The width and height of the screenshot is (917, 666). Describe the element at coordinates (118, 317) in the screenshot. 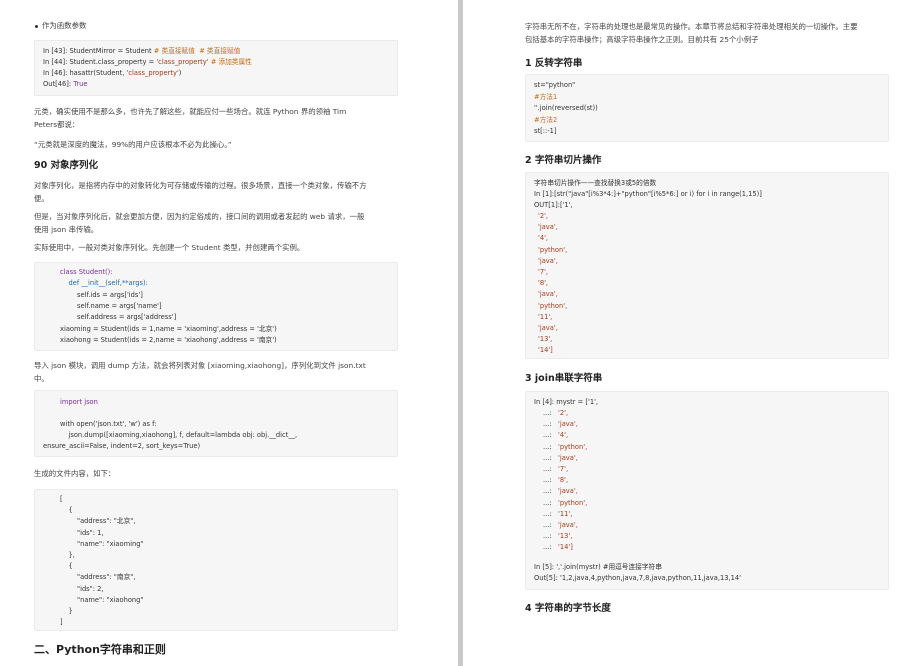

I see `code-line: self.address = args['address']` at that location.